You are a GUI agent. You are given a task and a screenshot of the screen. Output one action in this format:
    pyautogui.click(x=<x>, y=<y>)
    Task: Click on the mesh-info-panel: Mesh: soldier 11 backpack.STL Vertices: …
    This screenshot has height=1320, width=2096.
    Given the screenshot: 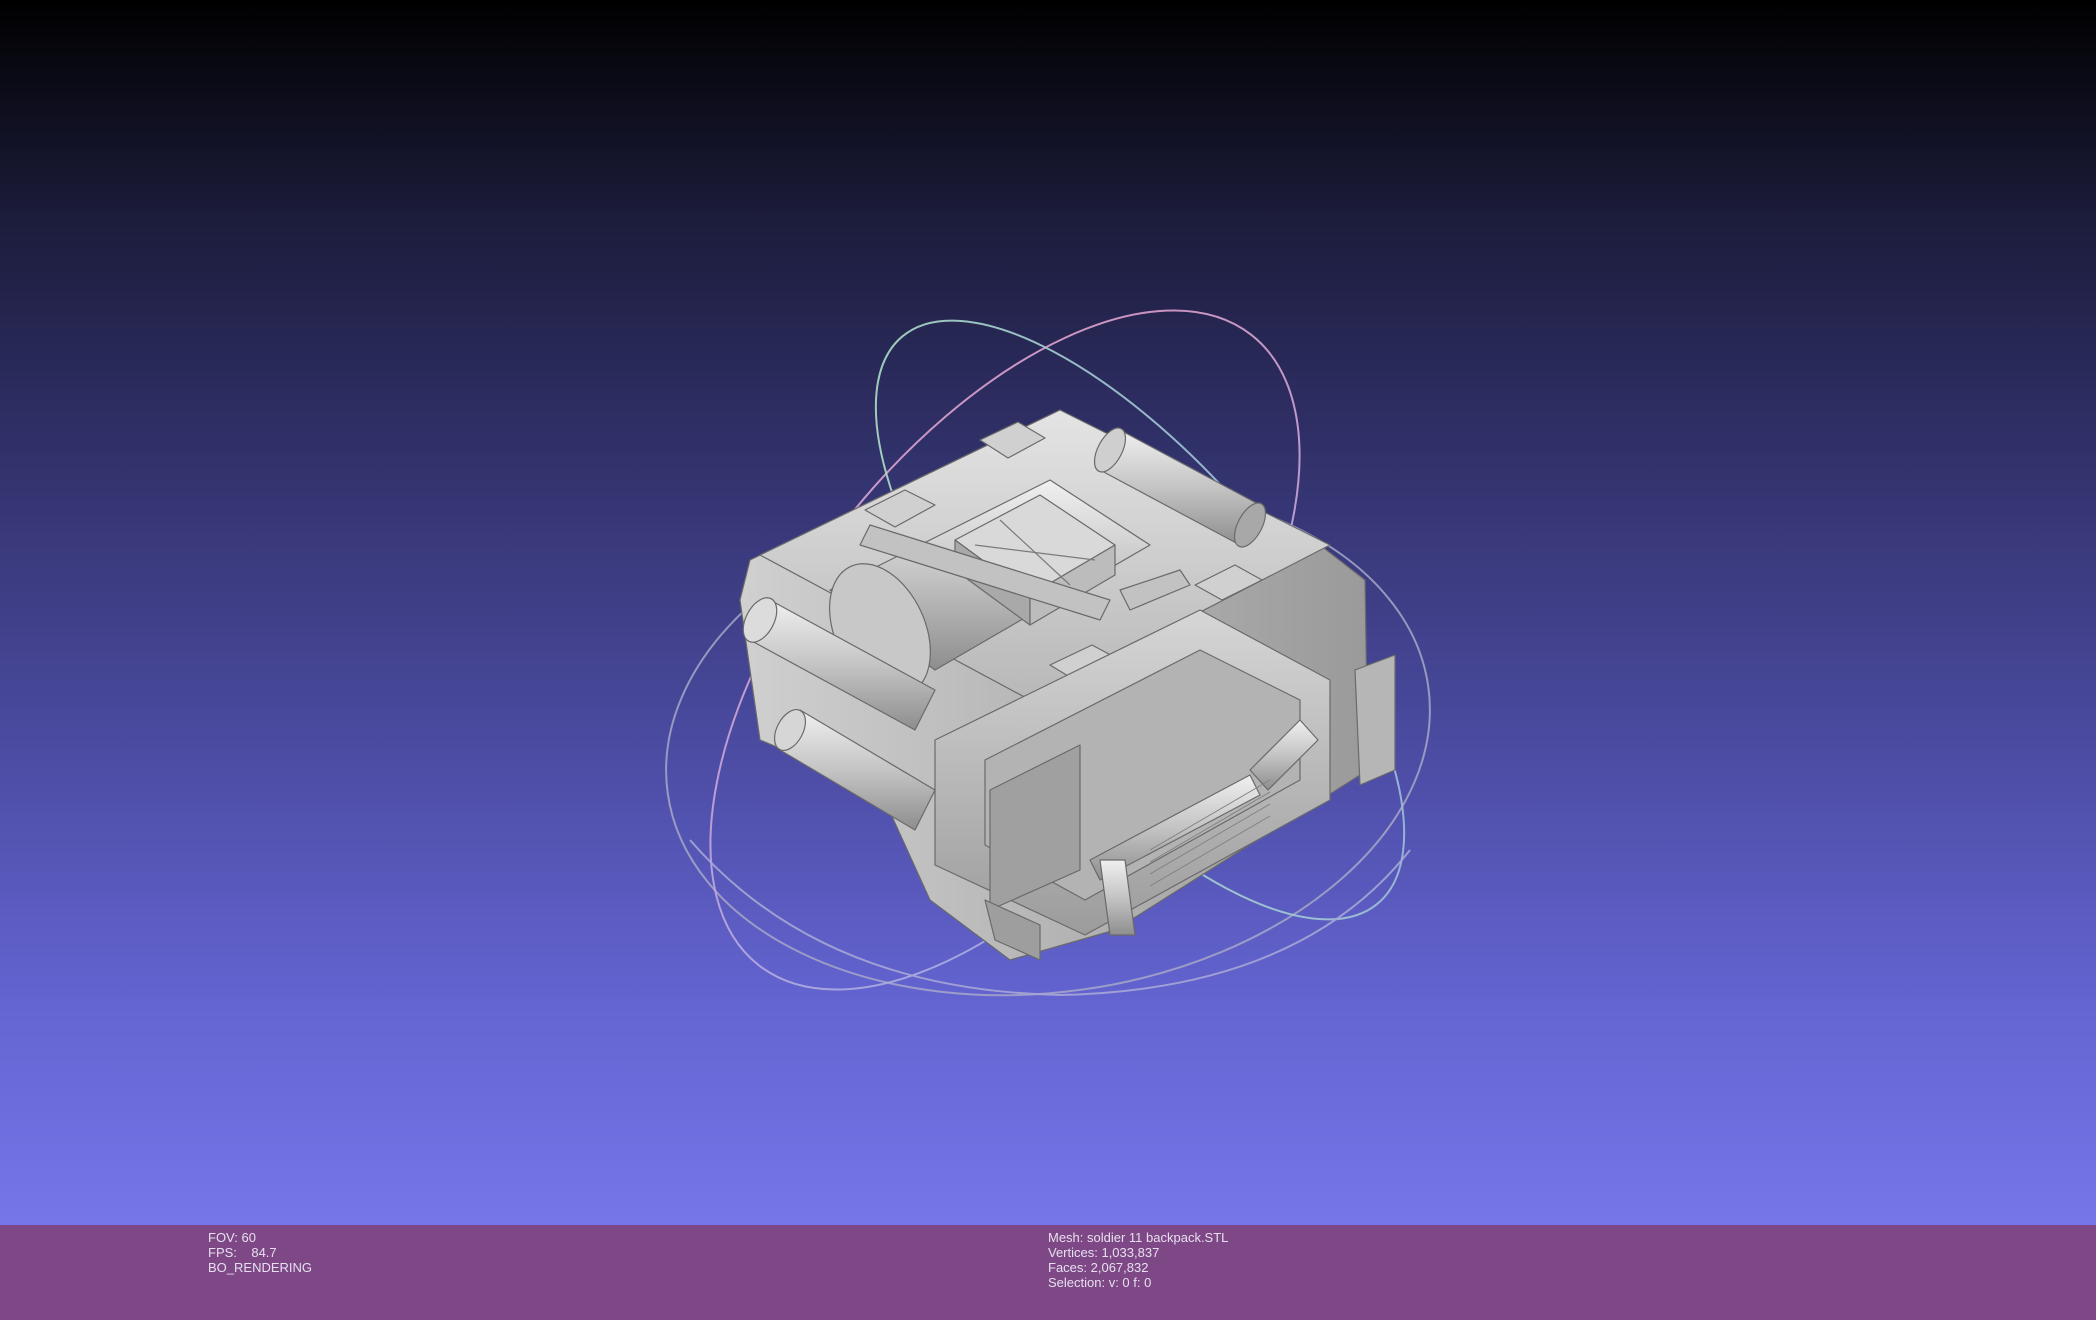 What is the action you would take?
    pyautogui.click(x=1138, y=1260)
    